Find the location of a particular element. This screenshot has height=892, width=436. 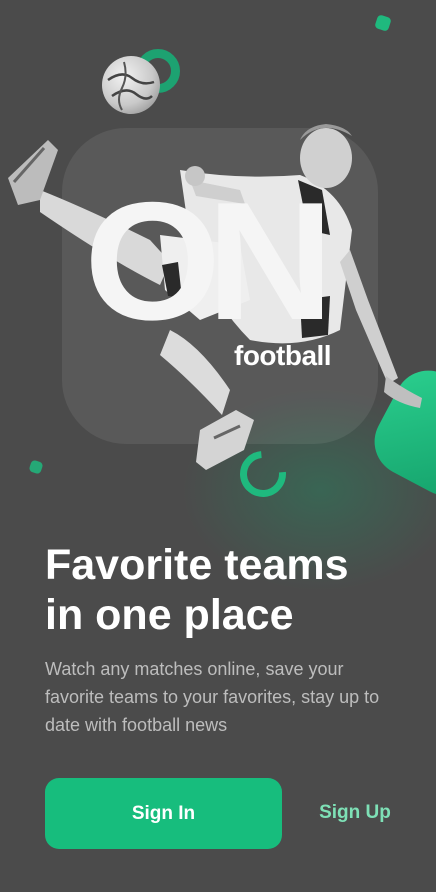

sign-up-button: Sign Up is located at coordinates (355, 813).